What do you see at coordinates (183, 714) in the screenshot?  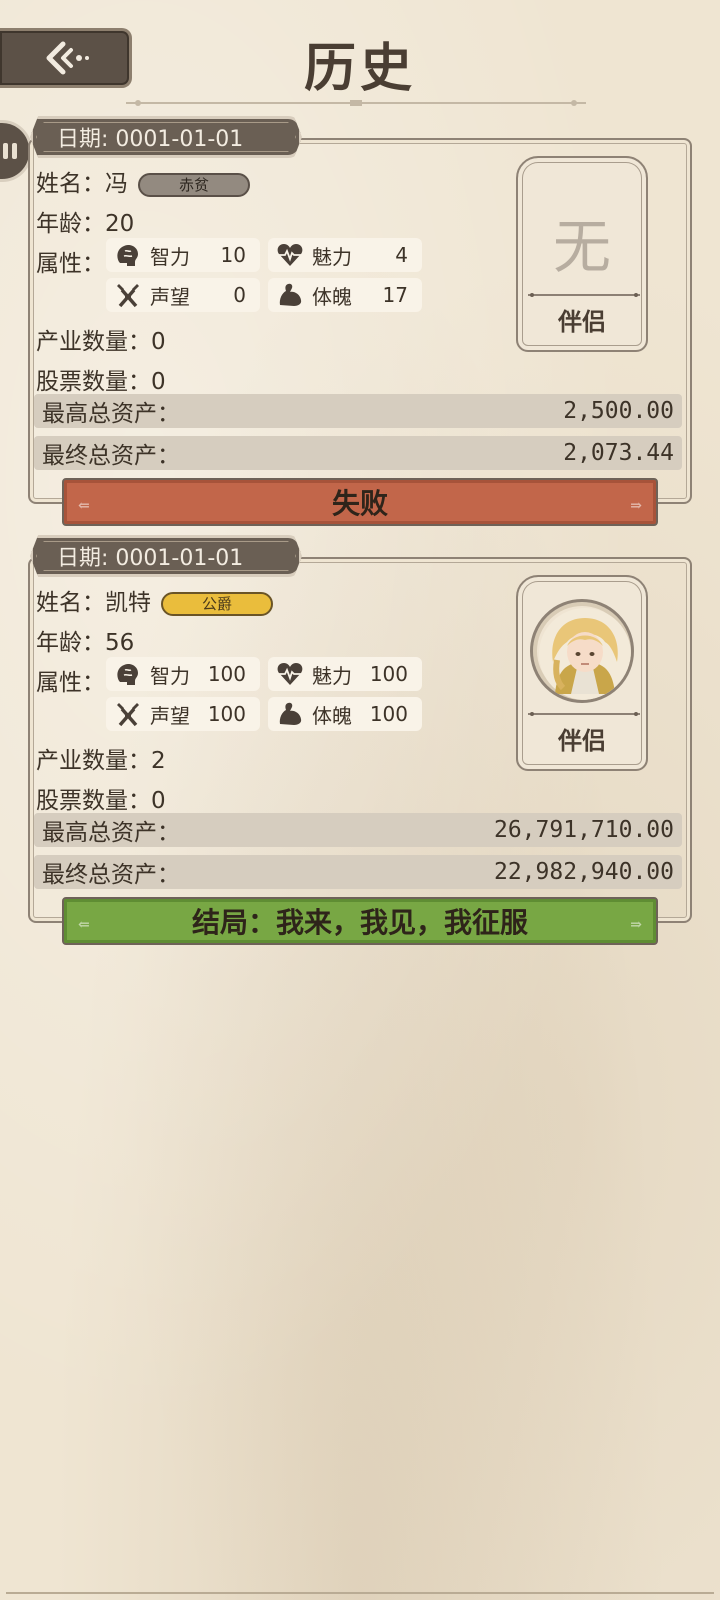 I see `stat-reputation: 声望 100` at bounding box center [183, 714].